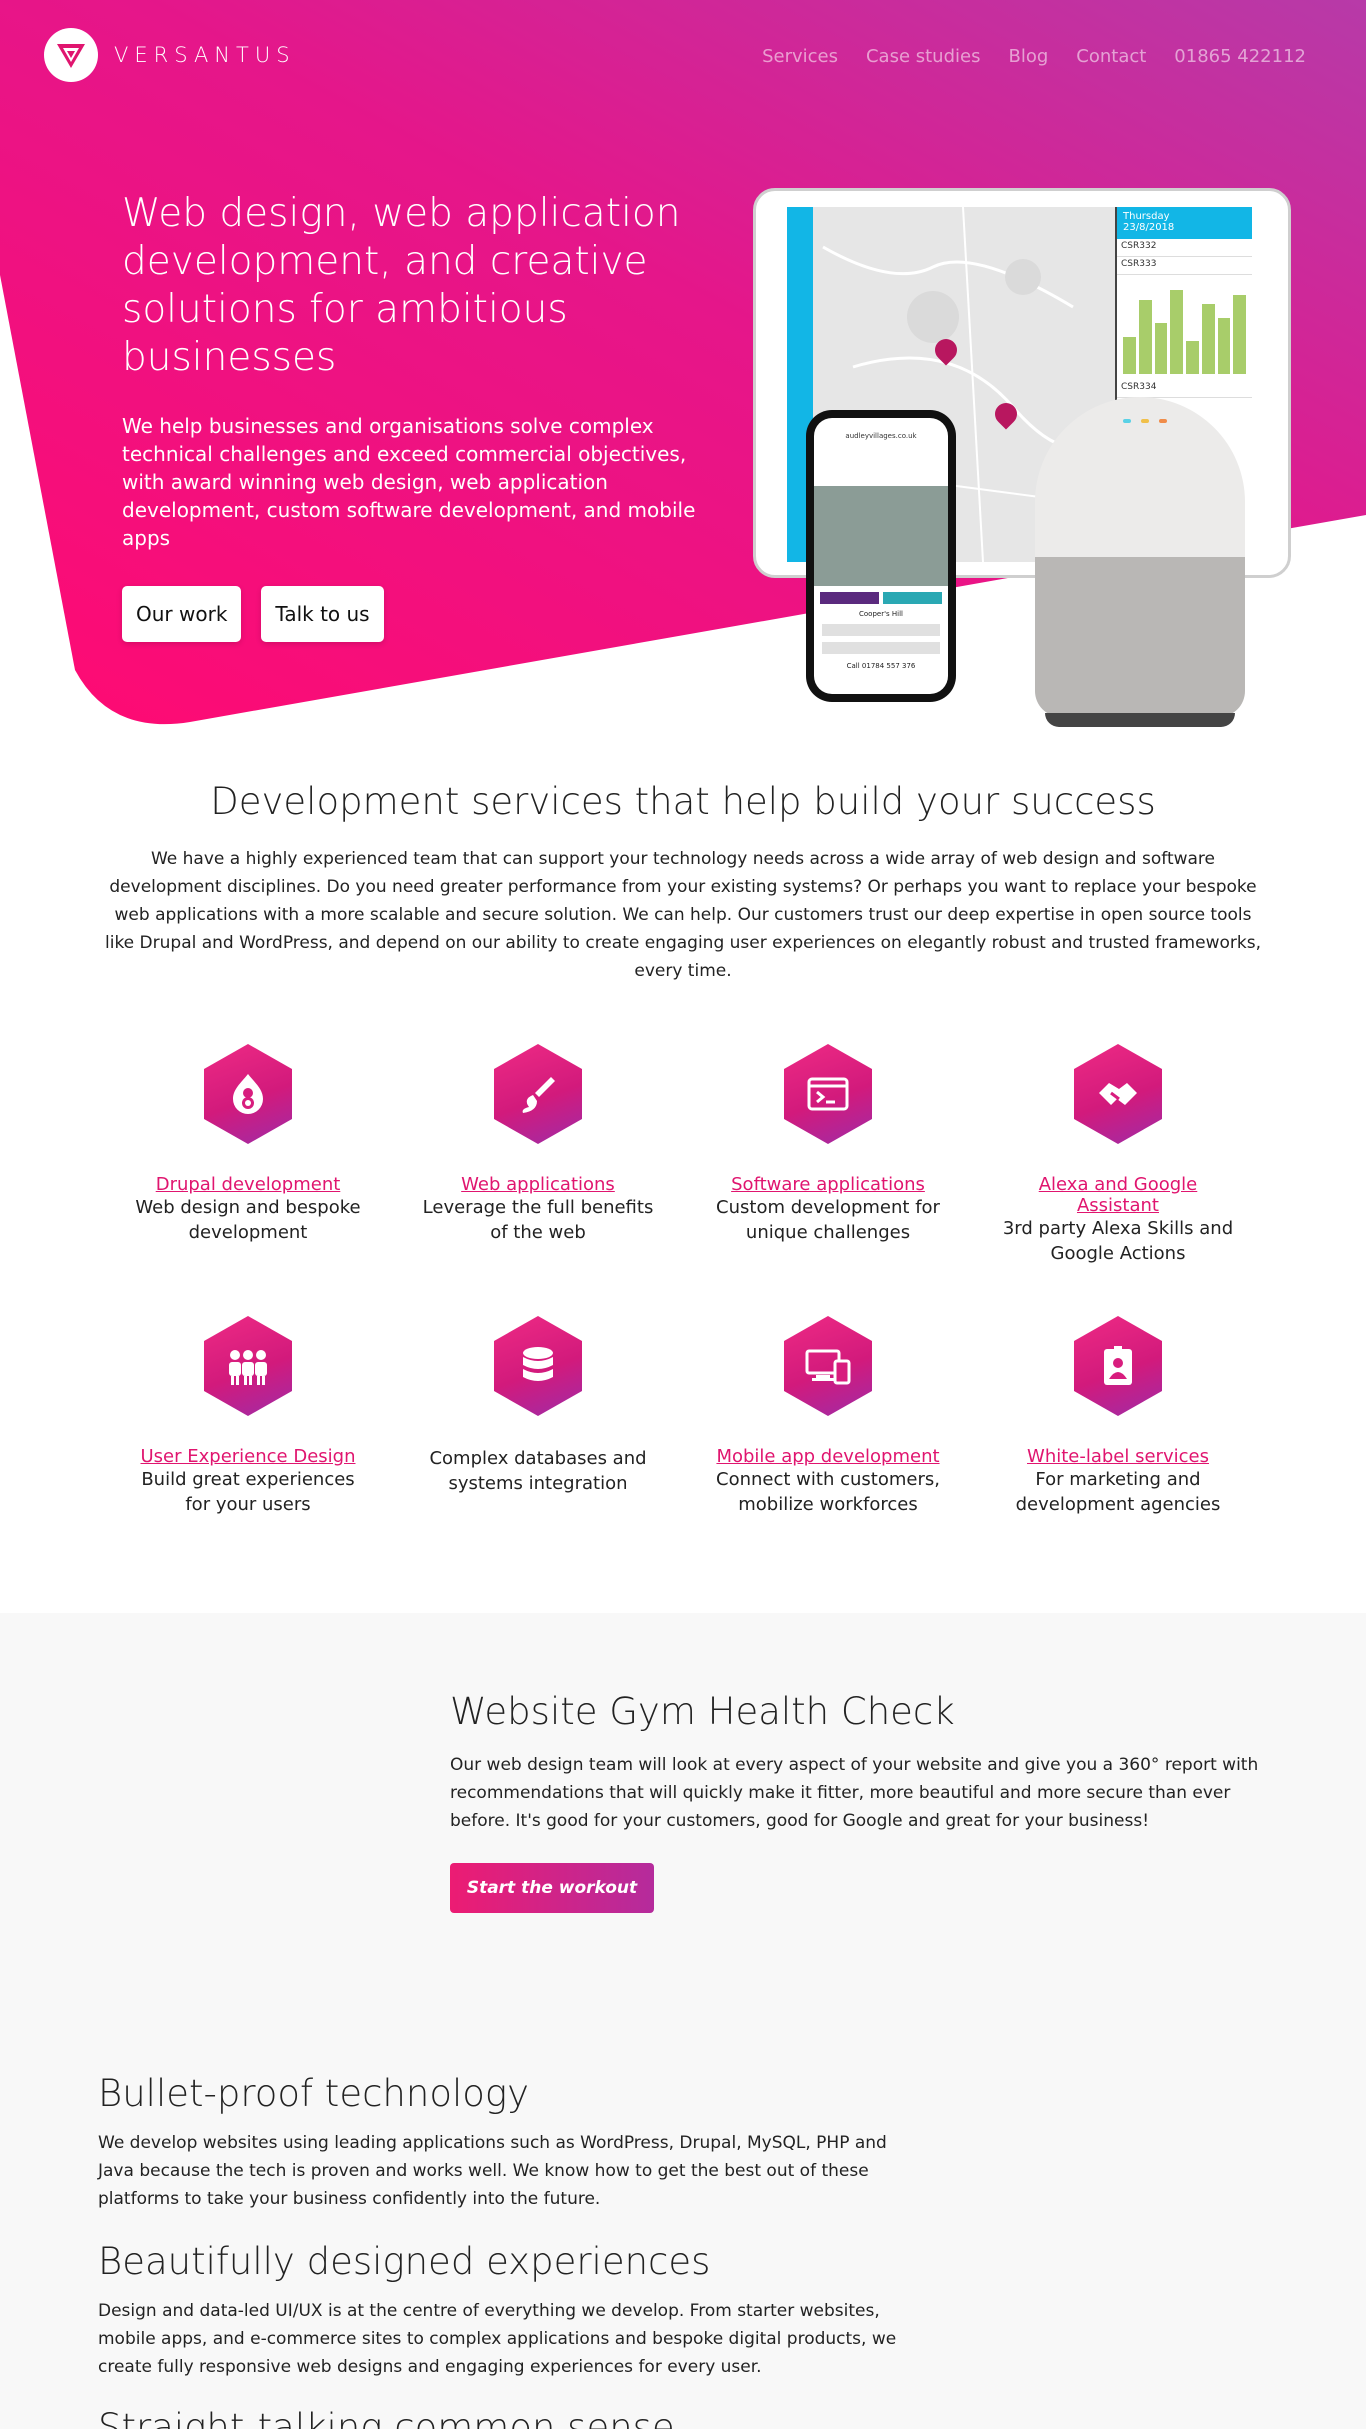 The width and height of the screenshot is (1366, 2429). Describe the element at coordinates (248, 1184) in the screenshot. I see `service-link: Drupal development` at that location.